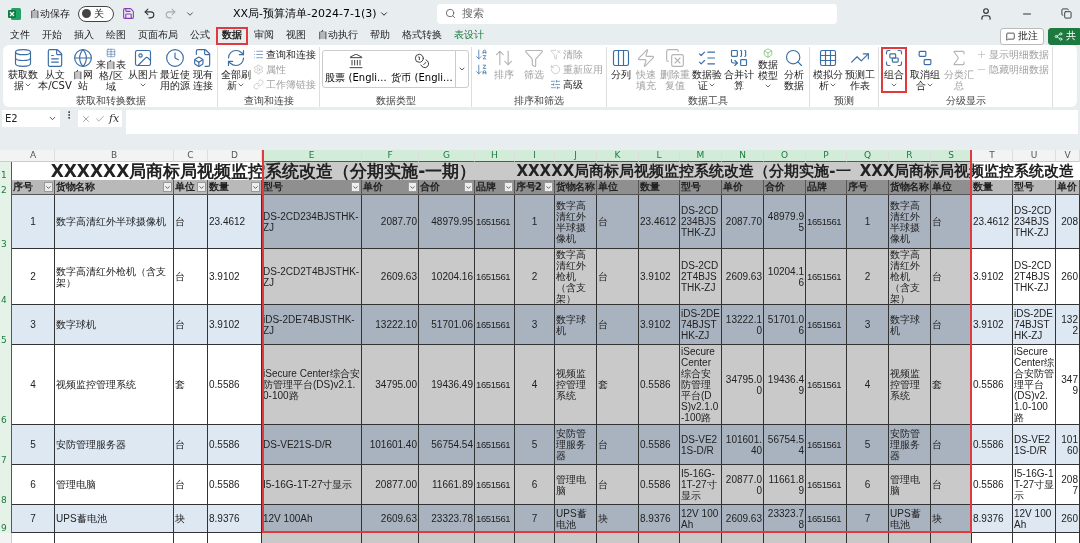 This screenshot has width=1080, height=543. What do you see at coordinates (6, 325) in the screenshot?
I see `row-header: 5` at bounding box center [6, 325].